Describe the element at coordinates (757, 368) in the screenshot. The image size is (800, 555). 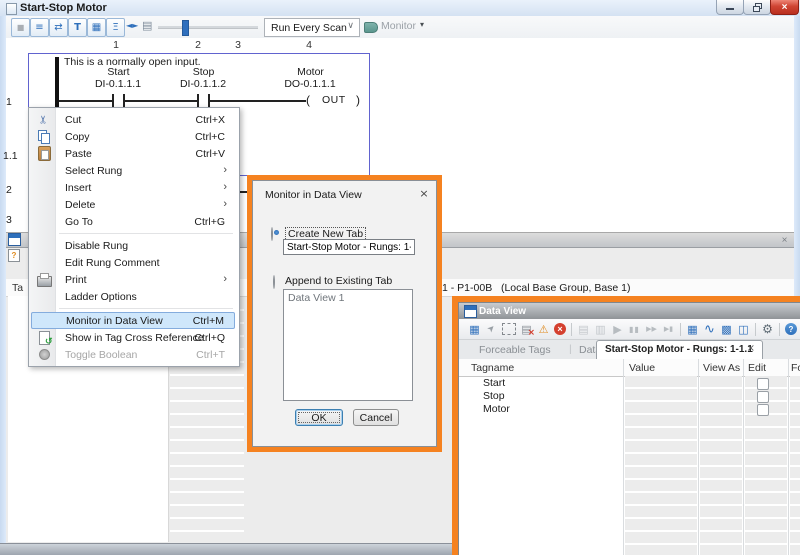
I see `column-header-edit: Edit` at that location.